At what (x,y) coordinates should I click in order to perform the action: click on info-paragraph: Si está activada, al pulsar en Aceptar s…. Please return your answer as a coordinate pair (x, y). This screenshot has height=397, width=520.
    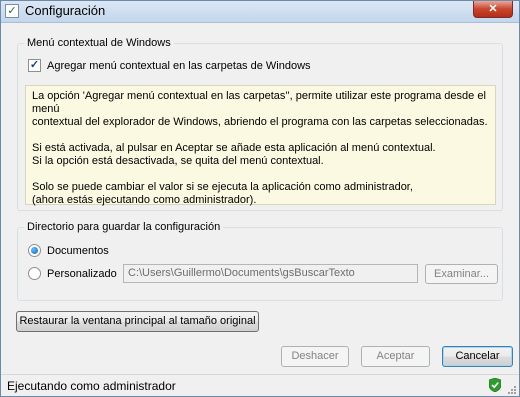
    Looking at the image, I should click on (234, 154).